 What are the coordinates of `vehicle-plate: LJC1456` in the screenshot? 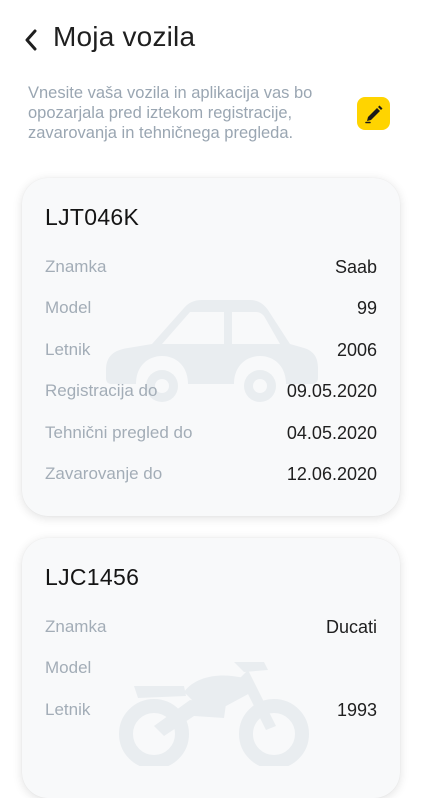 It's located at (92, 577).